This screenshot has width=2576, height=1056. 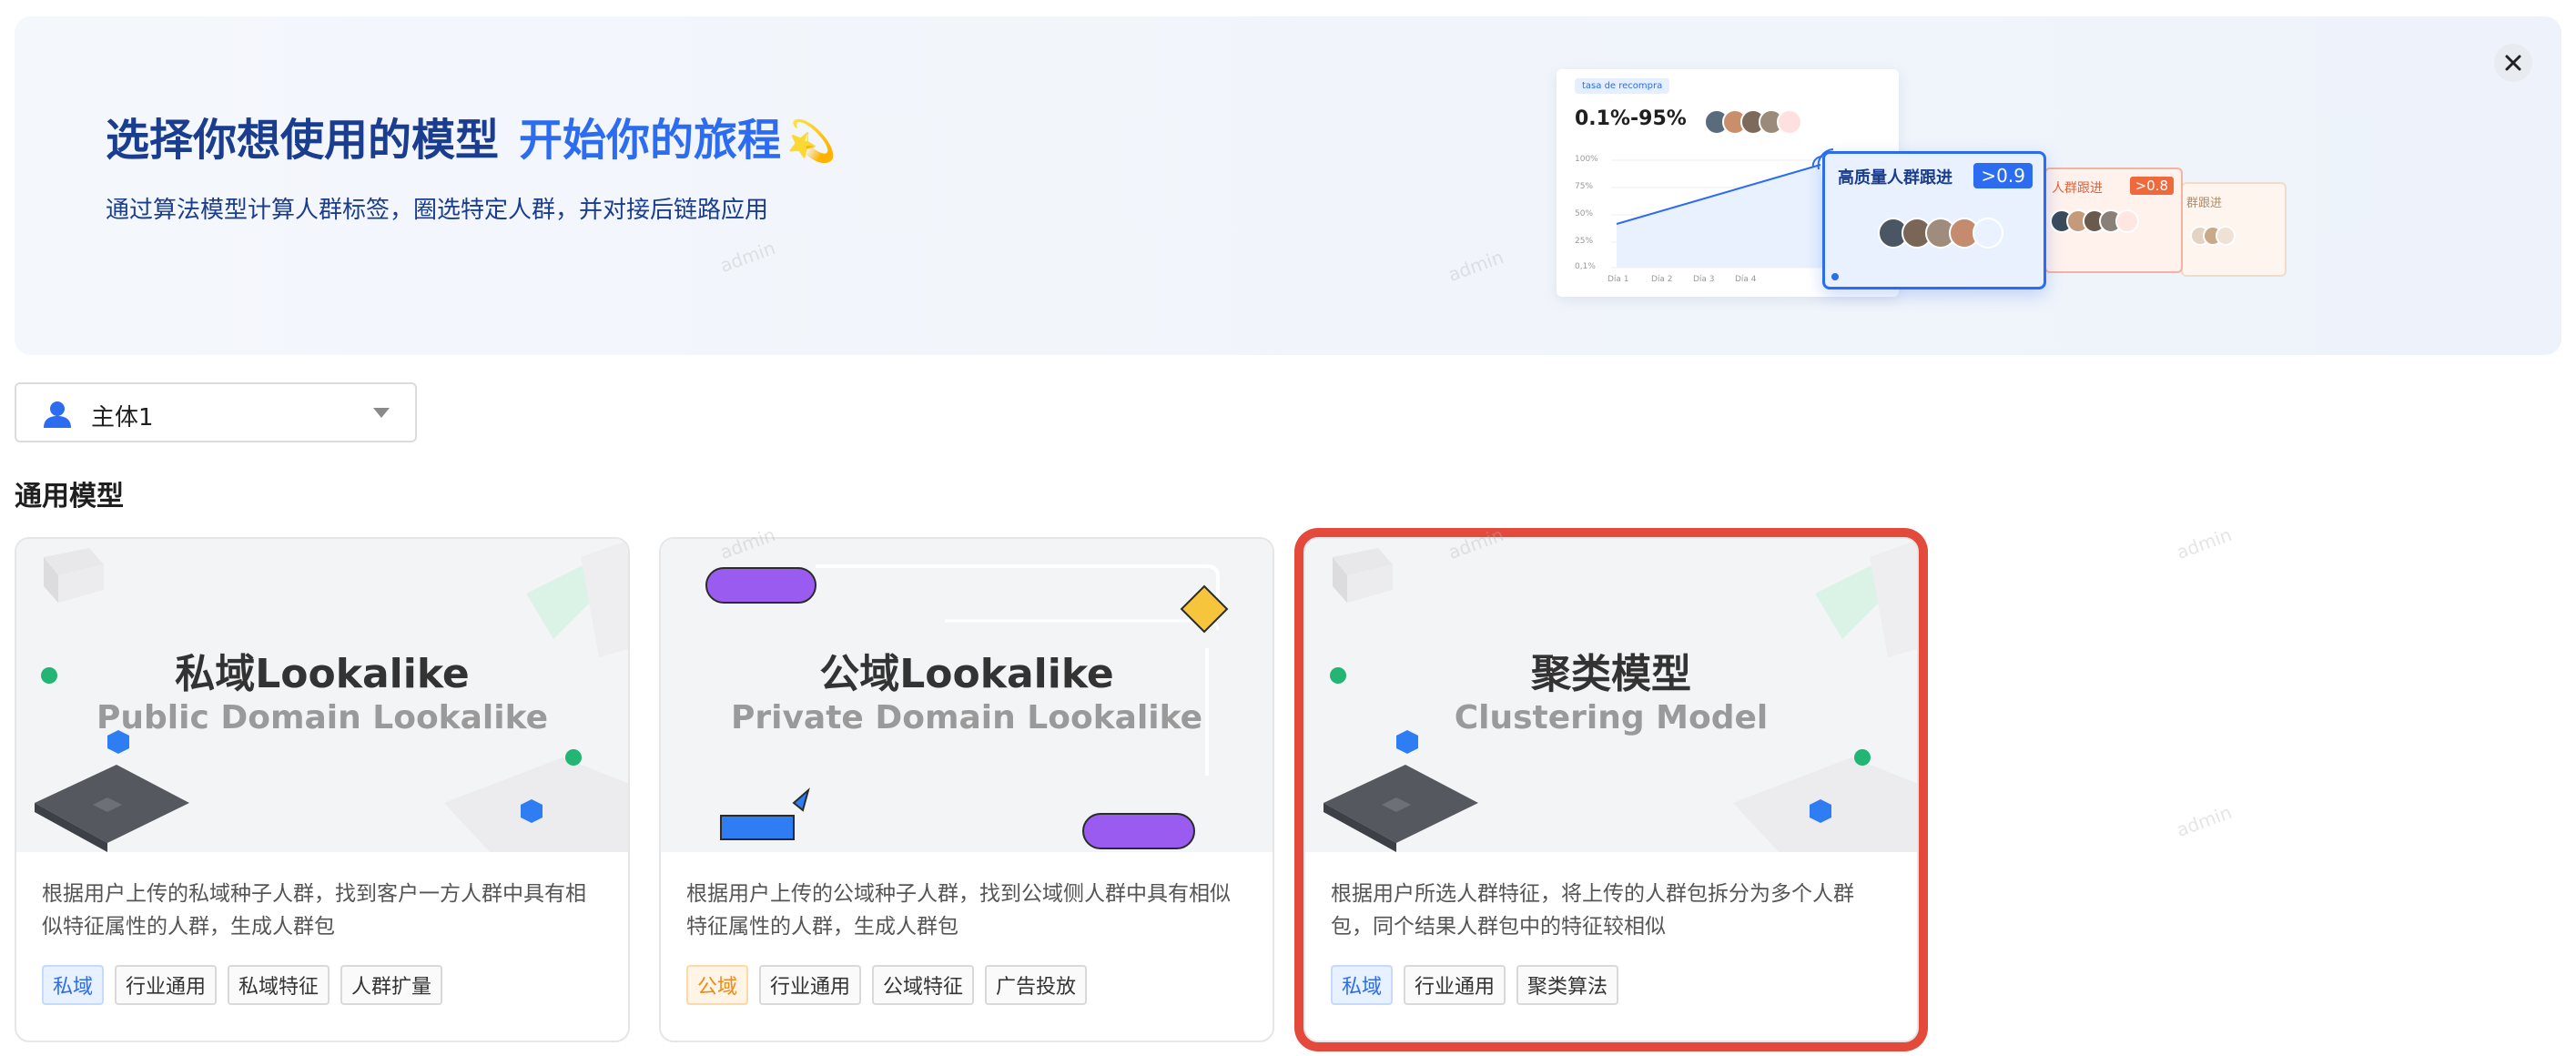 I want to click on card-title: 公域Lookalike, so click(x=966, y=674).